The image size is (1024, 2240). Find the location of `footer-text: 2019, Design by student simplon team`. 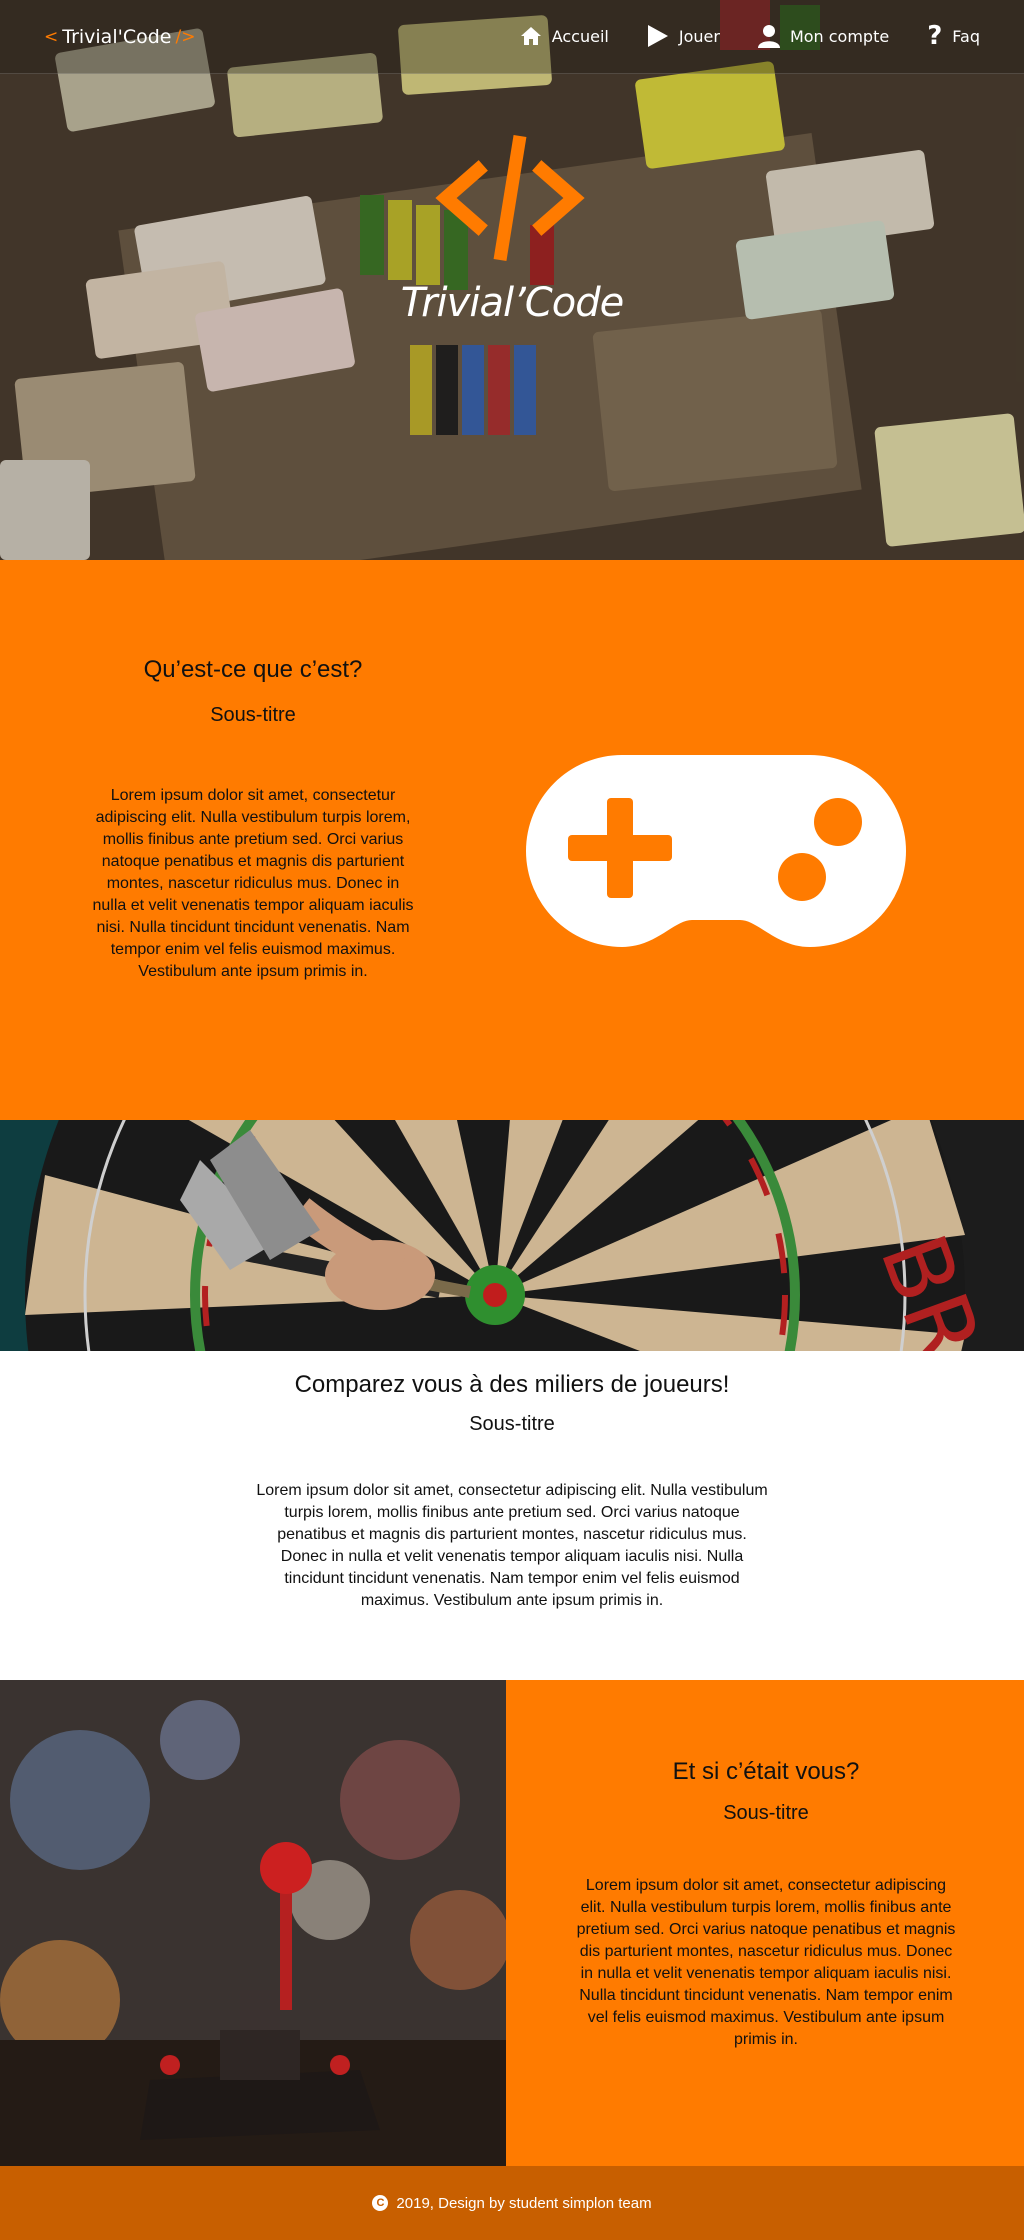

footer-text: 2019, Design by student simplon team is located at coordinates (524, 2203).